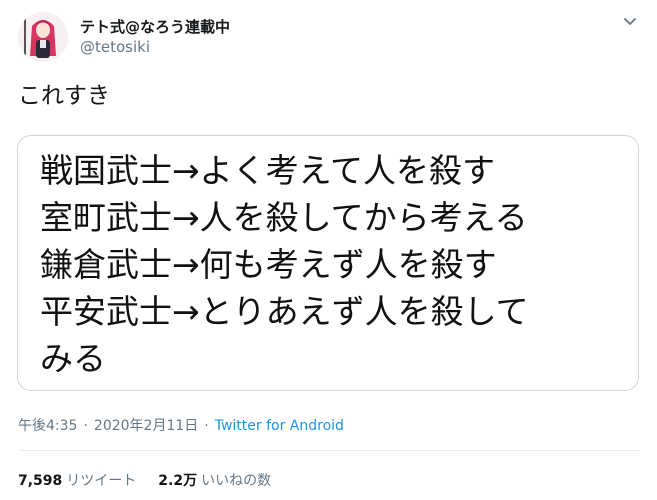 This screenshot has height=500, width=657. I want to click on likes-count: 2.2万, so click(178, 481).